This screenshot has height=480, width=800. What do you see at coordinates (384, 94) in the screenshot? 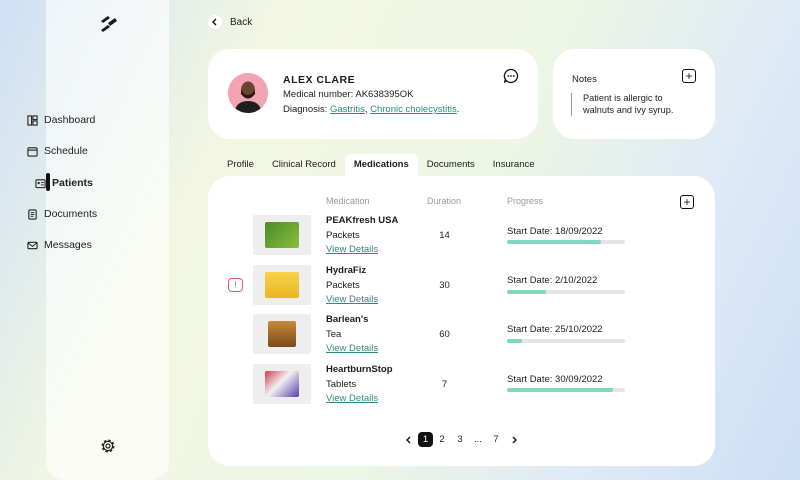
I see `medical-number-value: AK638395OK` at bounding box center [384, 94].